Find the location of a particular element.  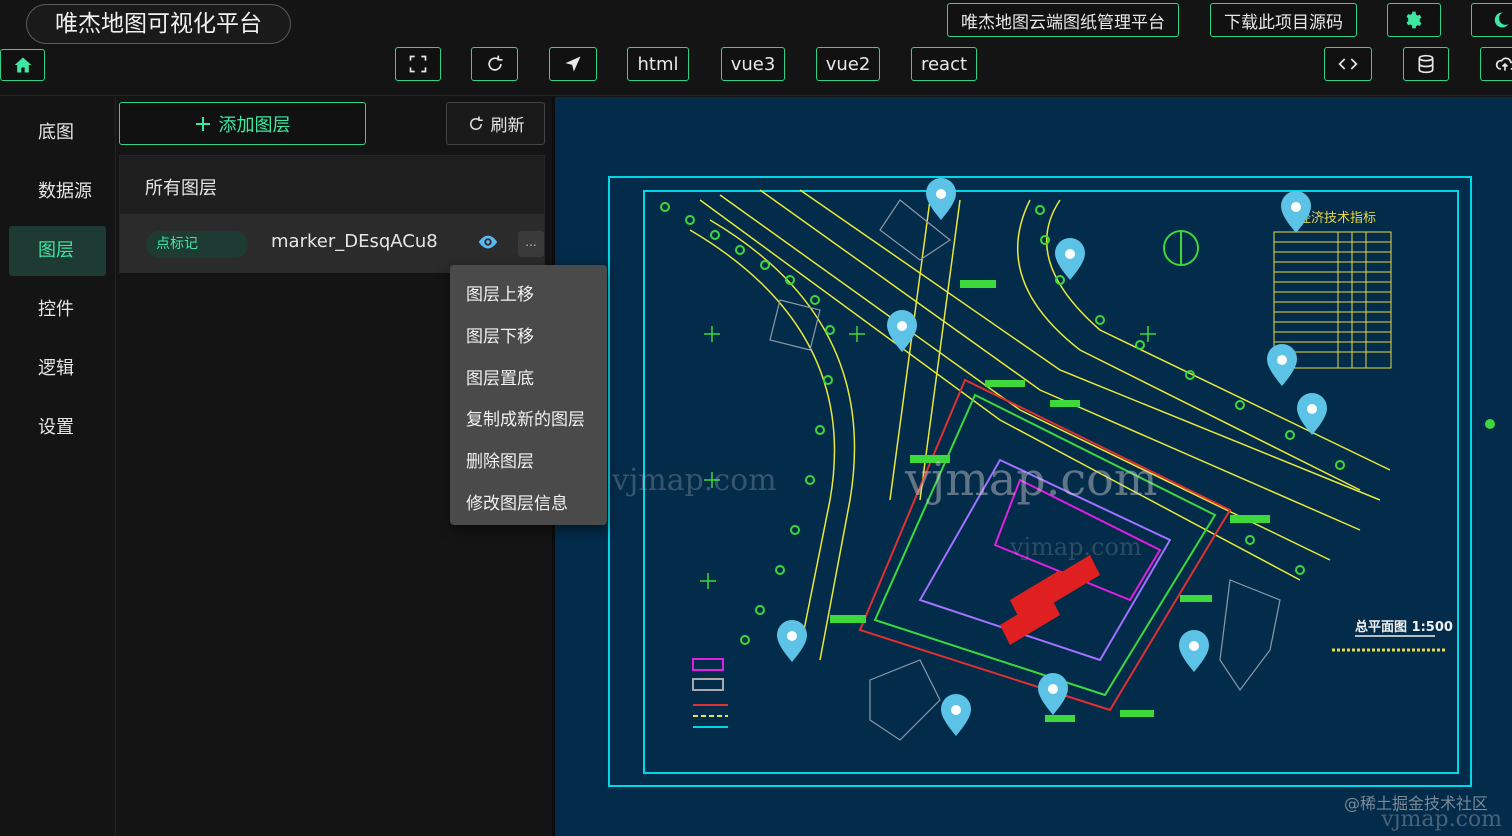

drawing-title: 总平面图 1:500 is located at coordinates (1404, 627).